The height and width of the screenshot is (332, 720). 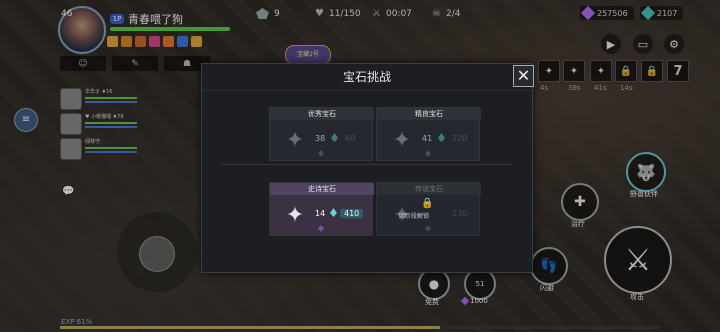 I want to click on gem-card-excellent: 优秀宝石 ✦ 38 60, so click(x=321, y=134).